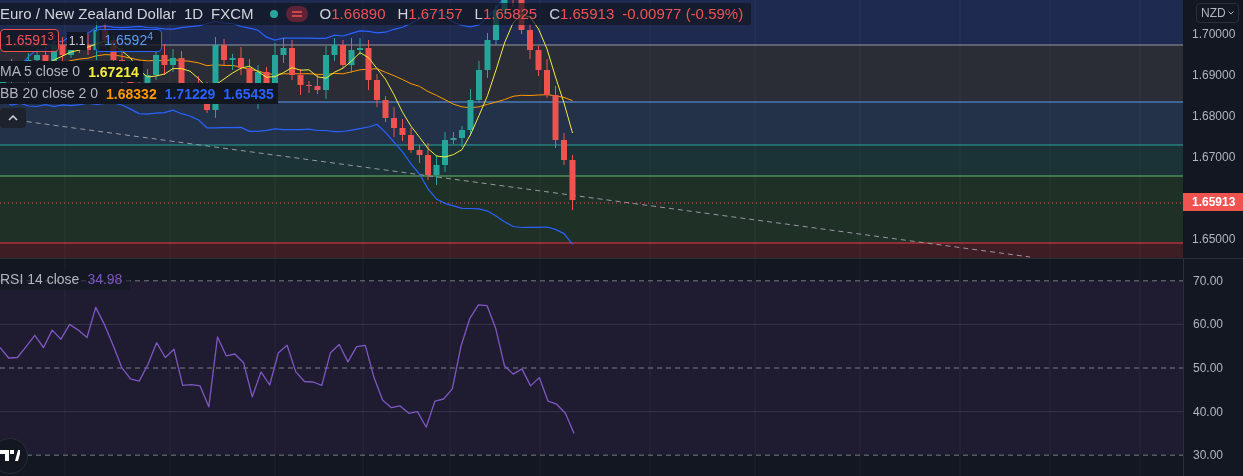 Image resolution: width=1243 pixels, height=476 pixels. I want to click on collapse-button, so click(13, 118).